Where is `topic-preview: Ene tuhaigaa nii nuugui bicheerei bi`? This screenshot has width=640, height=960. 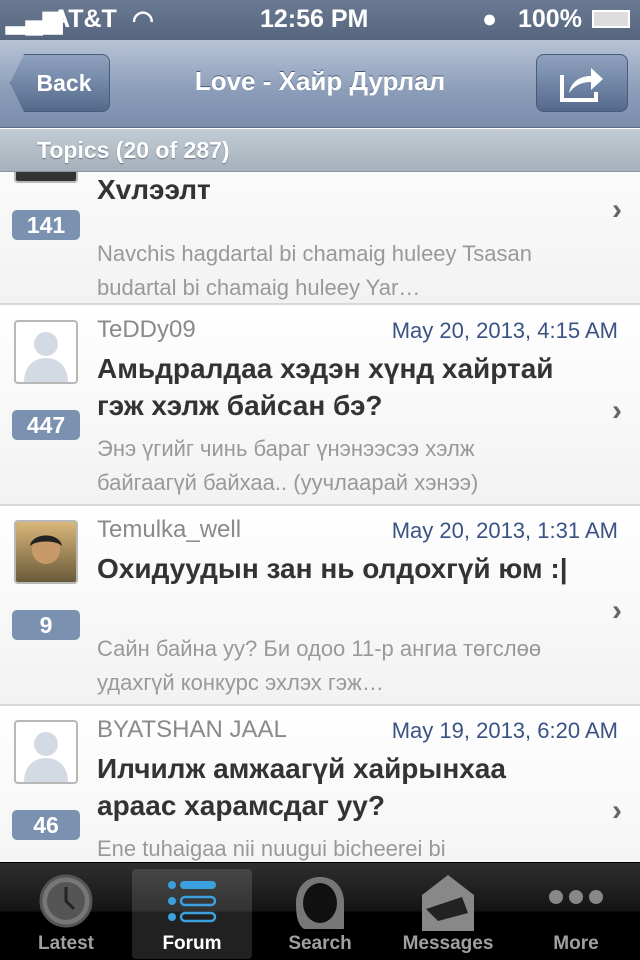 topic-preview: Ene tuhaigaa nii nuugui bicheerei bi is located at coordinates (271, 848).